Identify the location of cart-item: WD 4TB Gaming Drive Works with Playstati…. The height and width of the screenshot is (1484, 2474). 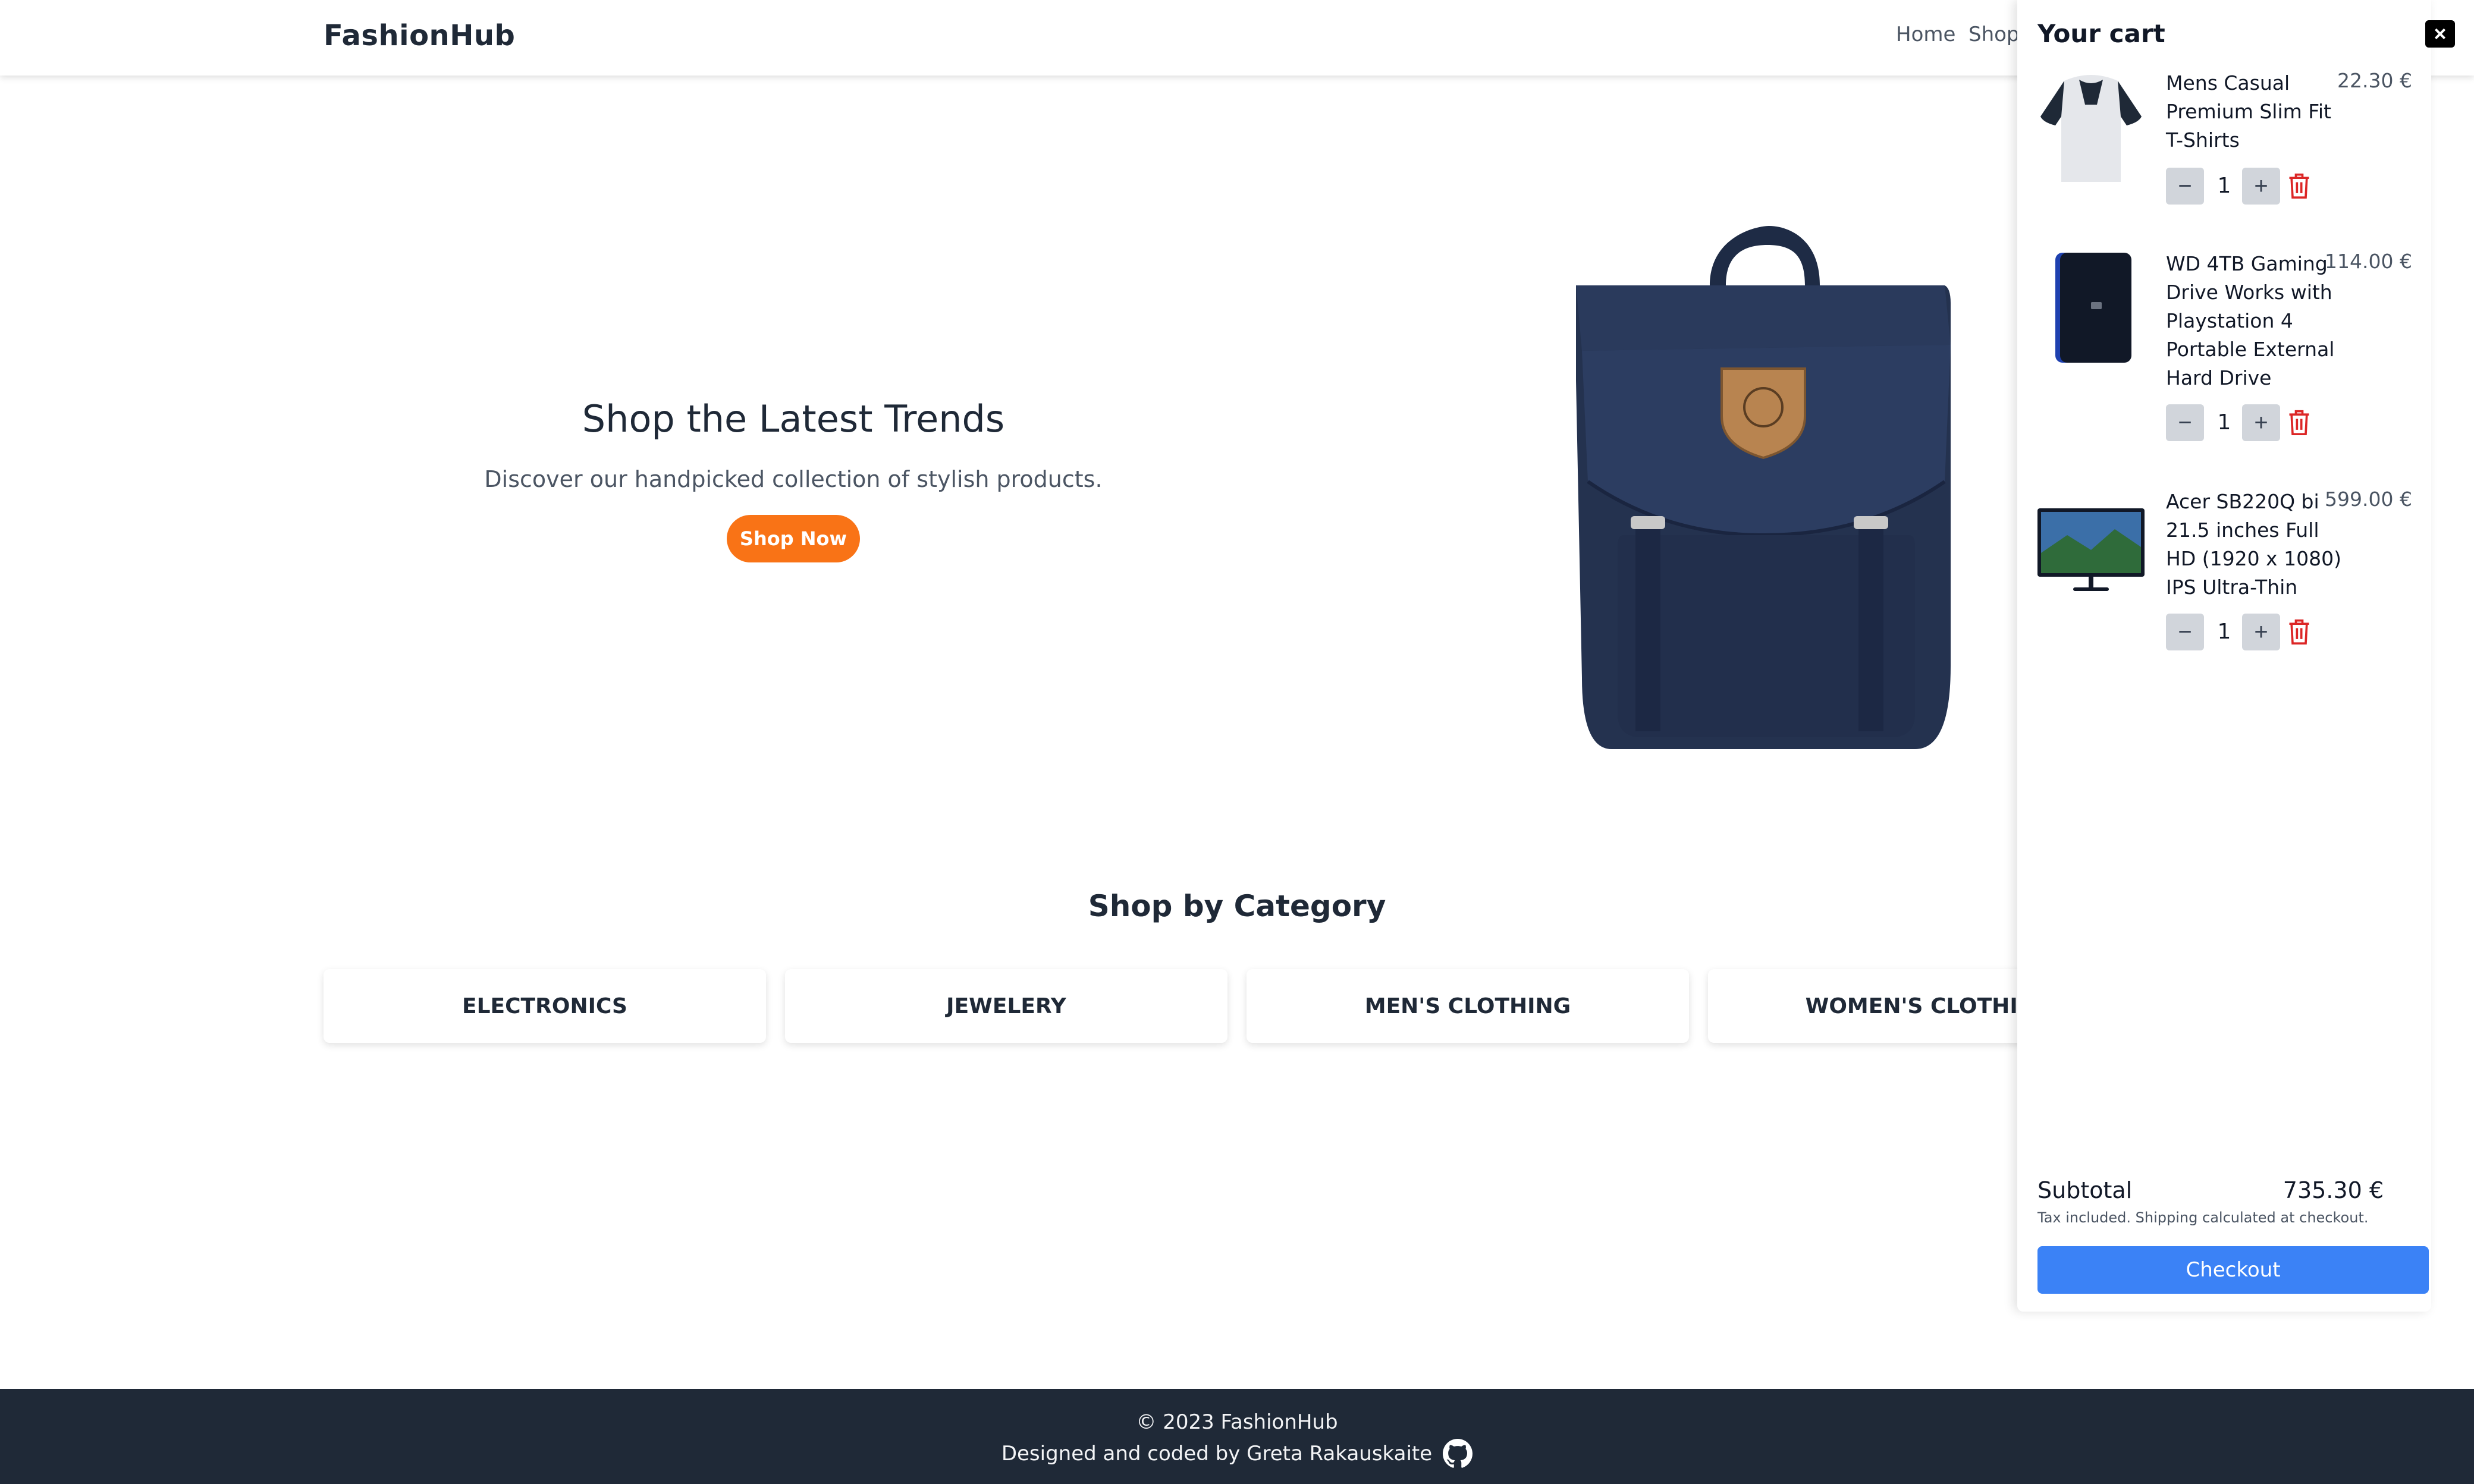
(2233, 351).